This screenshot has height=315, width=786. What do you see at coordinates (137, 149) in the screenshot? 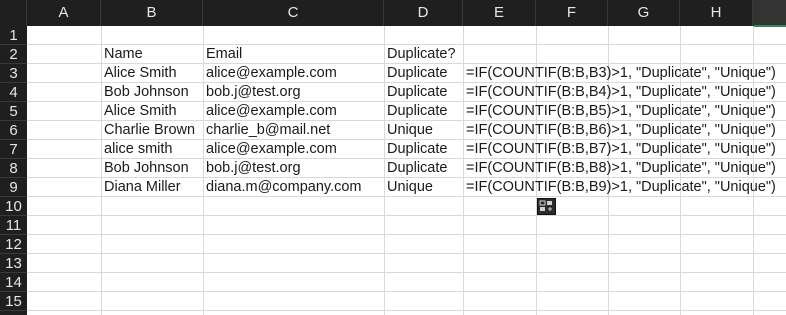
I see `cell-b7: alice smith` at bounding box center [137, 149].